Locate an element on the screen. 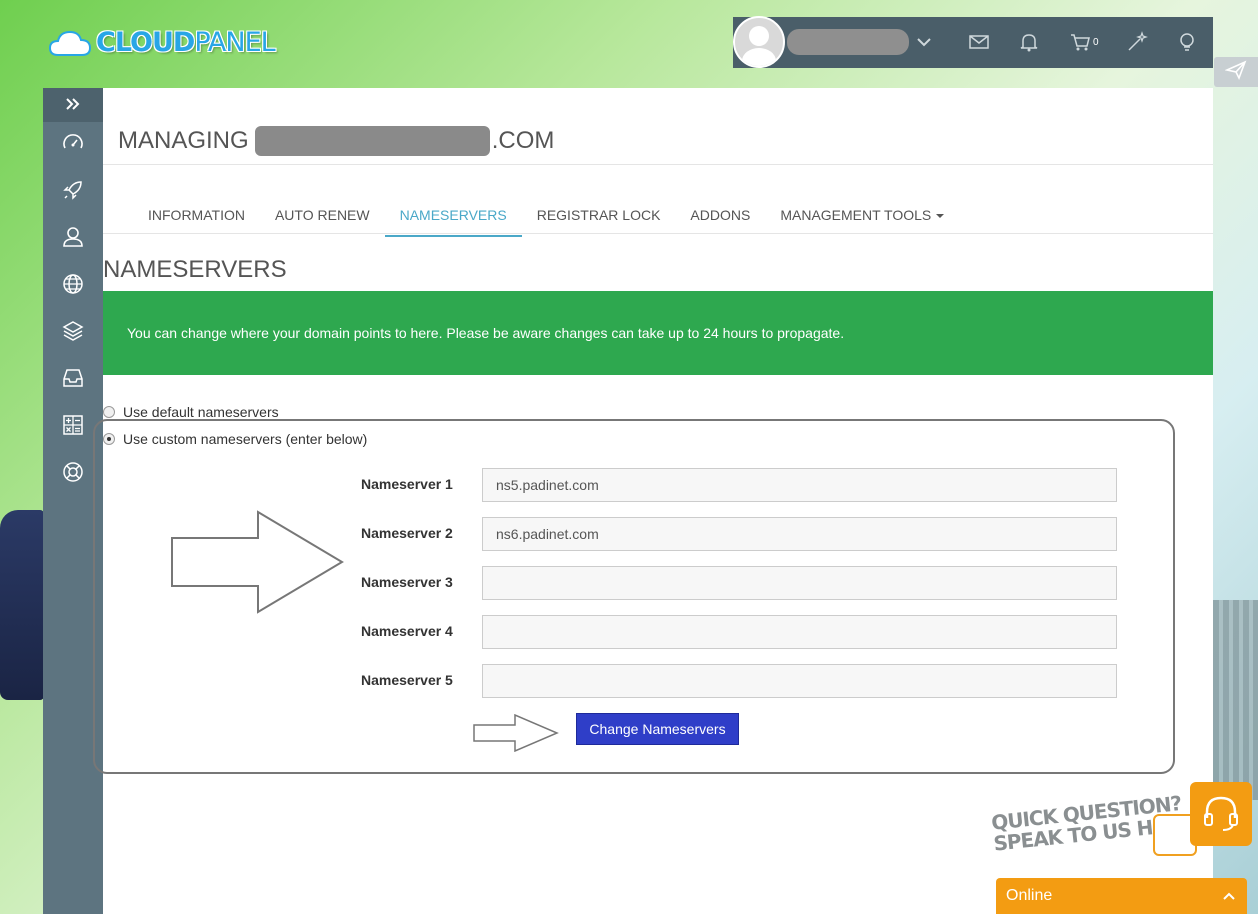  magic-wand-icon is located at coordinates (1137, 42).